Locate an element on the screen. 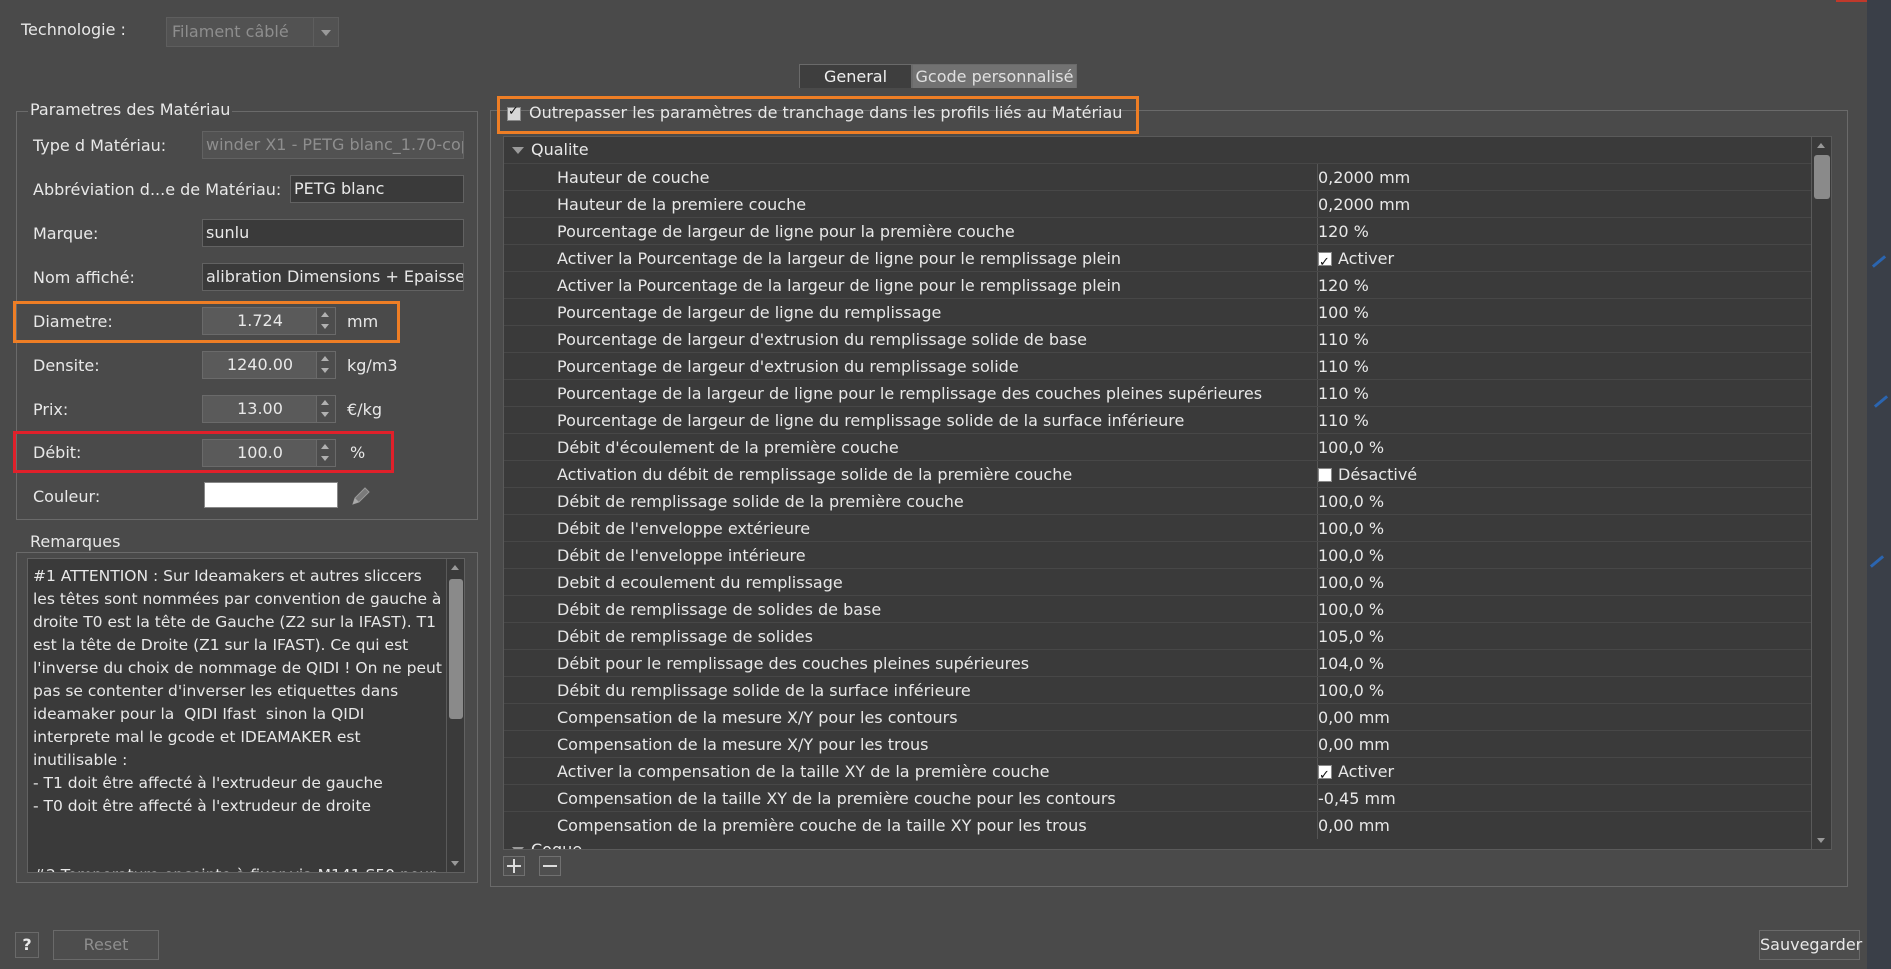  table-row: Débit de remplissage de solides 105,0 % is located at coordinates (1166, 636).